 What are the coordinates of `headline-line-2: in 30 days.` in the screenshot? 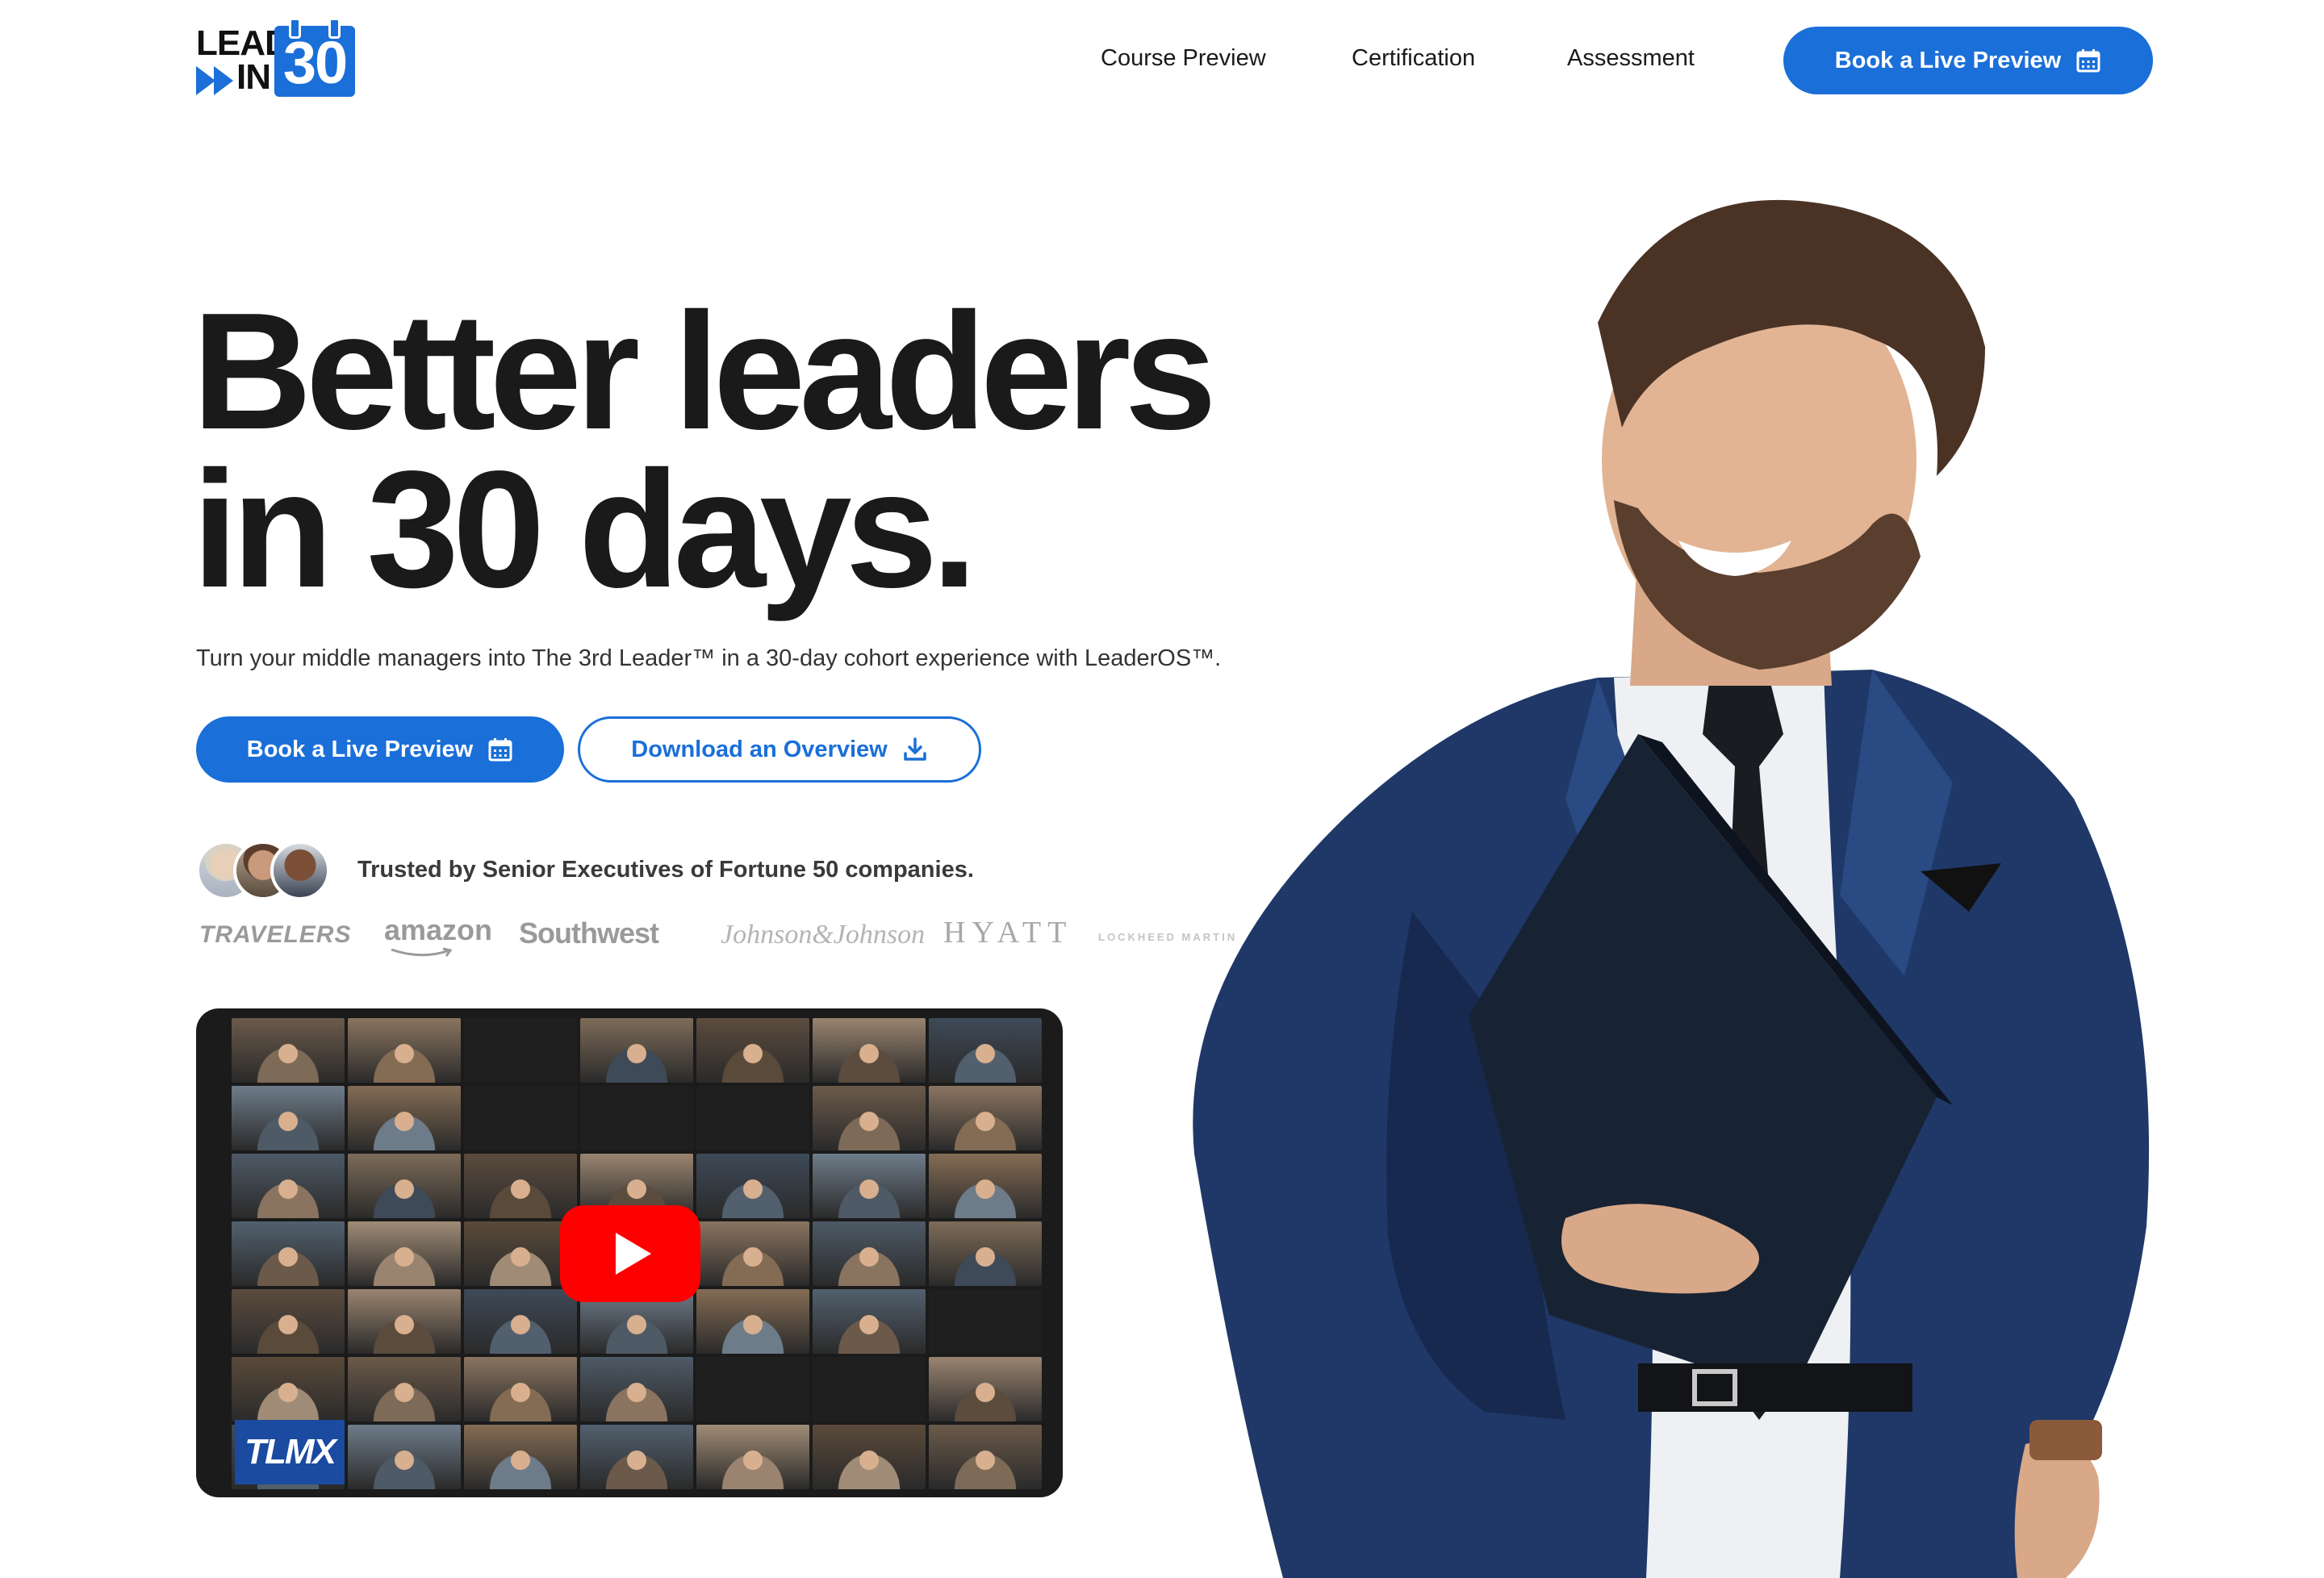 It's located at (584, 529).